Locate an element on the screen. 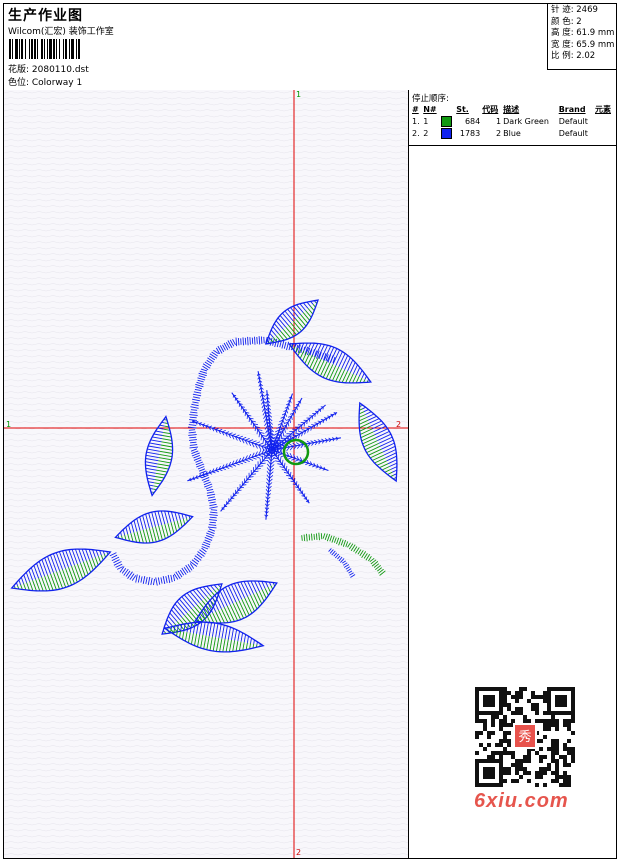 This screenshot has height=861, width=620. stop-sequence-title: 停止顺序: is located at coordinates (430, 99).